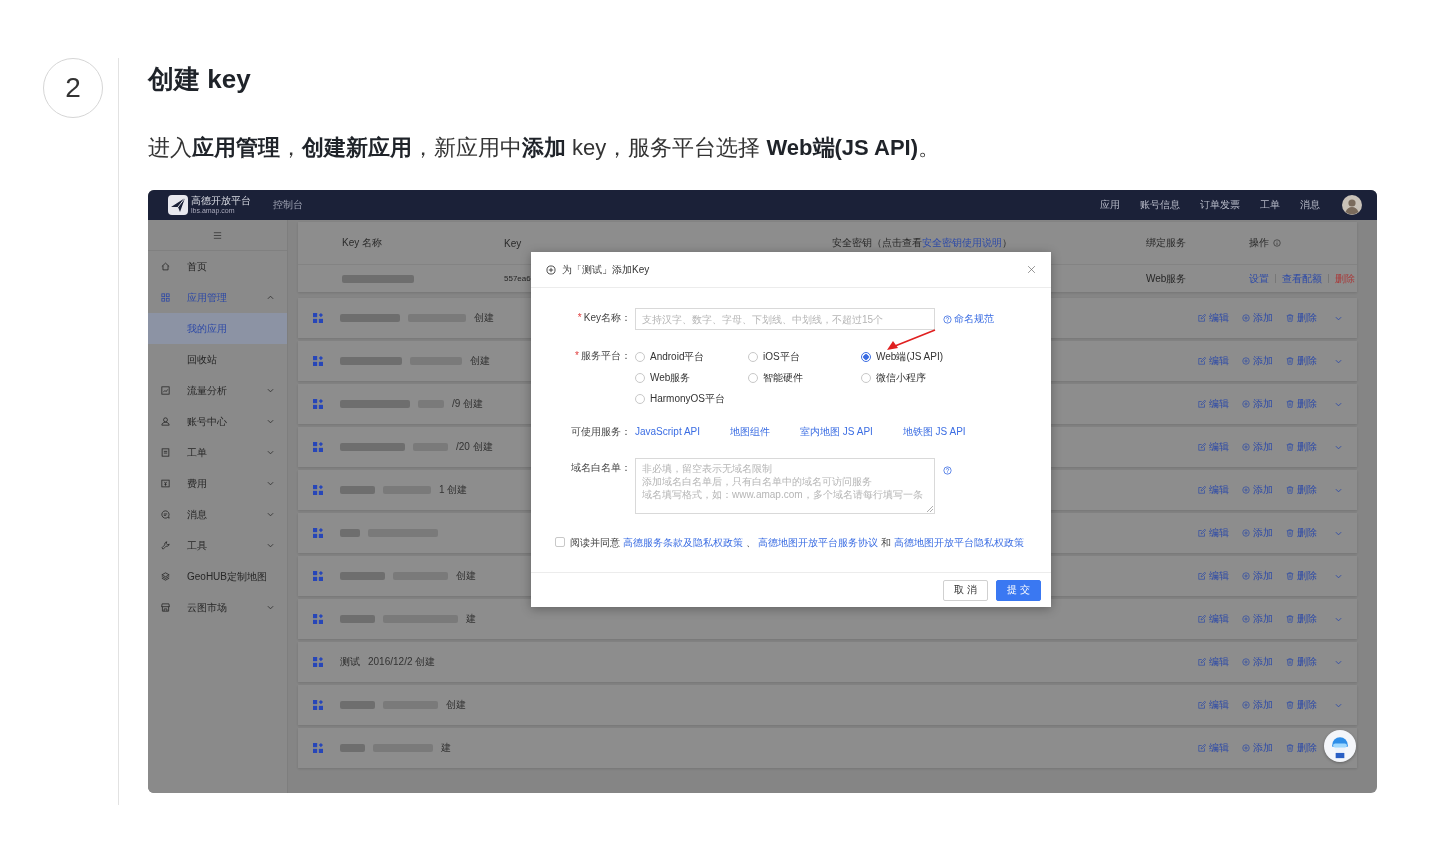 Image resolution: width=1436 pixels, height=866 pixels. What do you see at coordinates (288, 205) in the screenshot?
I see `console-label: 控制台` at bounding box center [288, 205].